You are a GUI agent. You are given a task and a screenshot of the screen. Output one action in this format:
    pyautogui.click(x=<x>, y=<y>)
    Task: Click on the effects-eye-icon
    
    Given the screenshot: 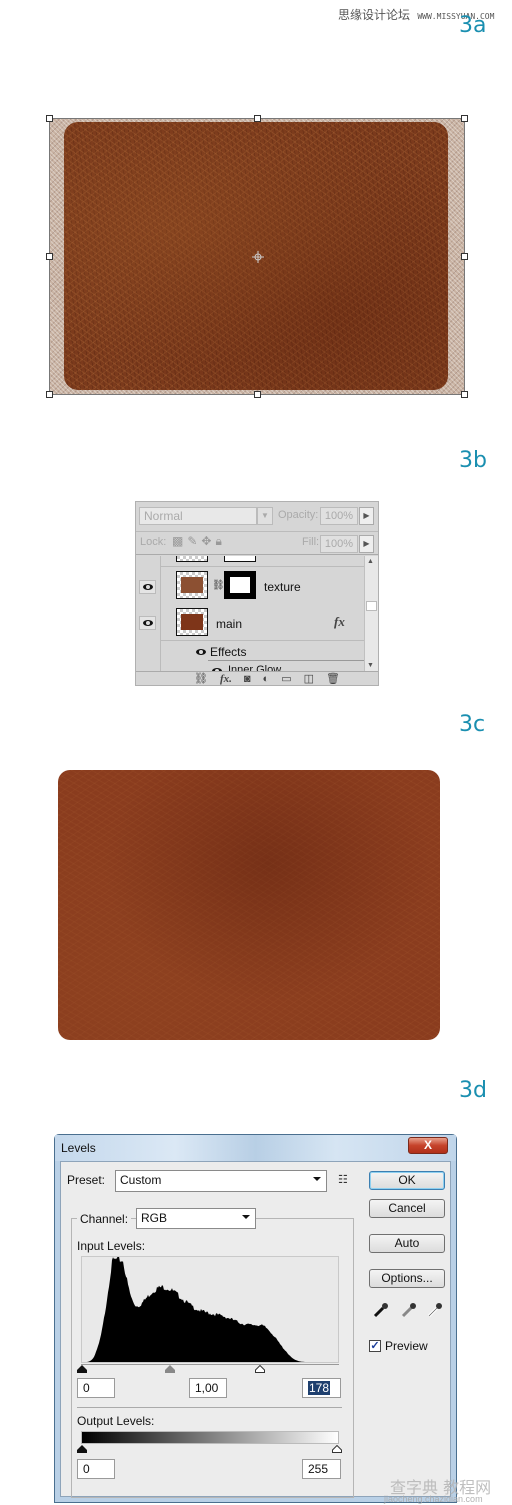 What is the action you would take?
    pyautogui.click(x=201, y=652)
    